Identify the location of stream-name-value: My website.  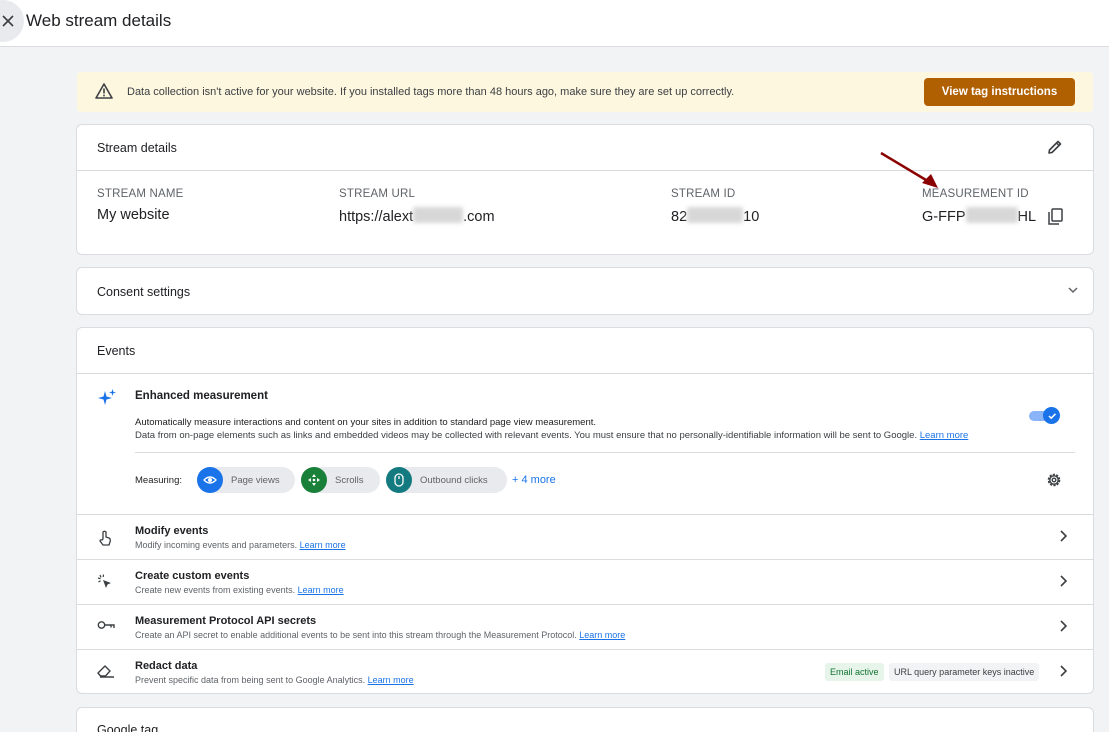
(133, 215).